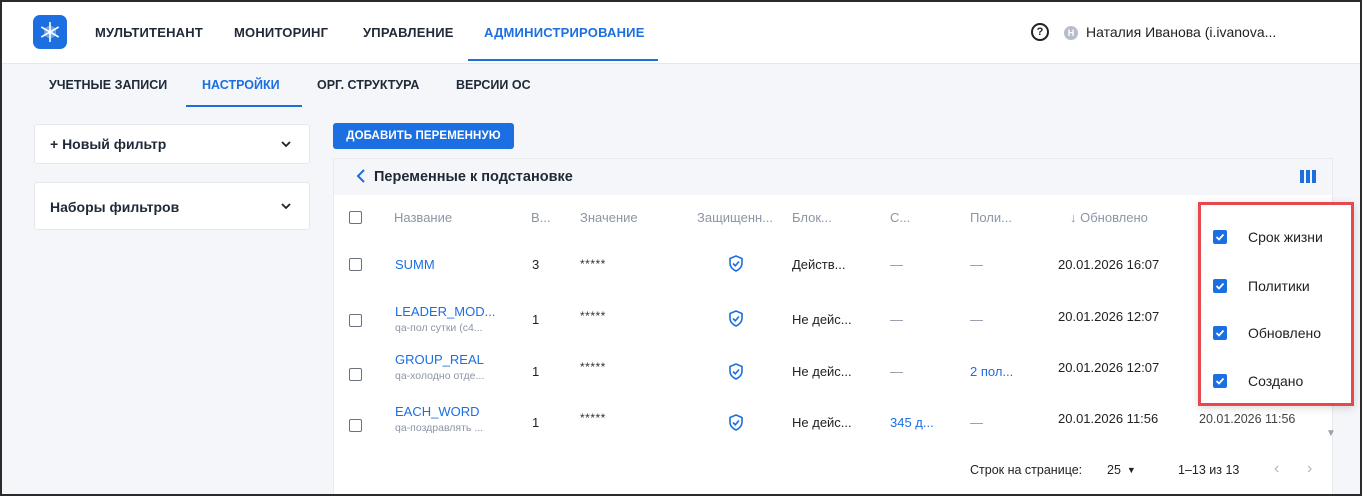 The image size is (1362, 496). I want to click on rows-per-page-label: Строк на странице:, so click(1026, 470).